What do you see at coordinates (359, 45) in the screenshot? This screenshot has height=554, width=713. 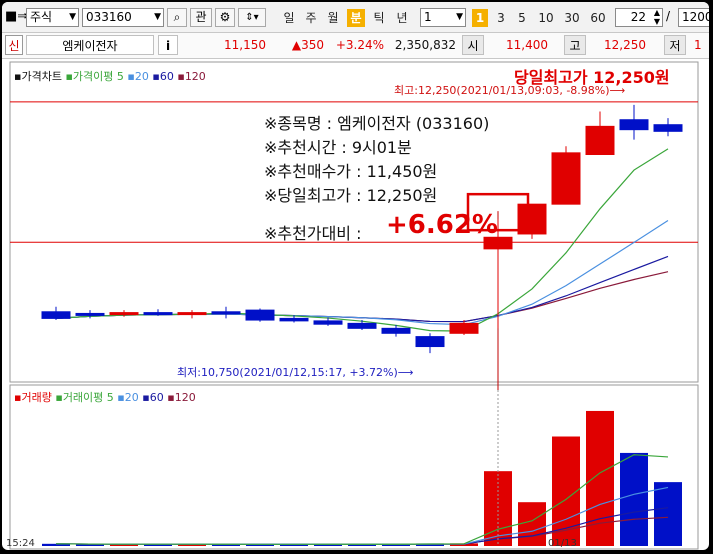 I see `change-percent: +3.24%` at bounding box center [359, 45].